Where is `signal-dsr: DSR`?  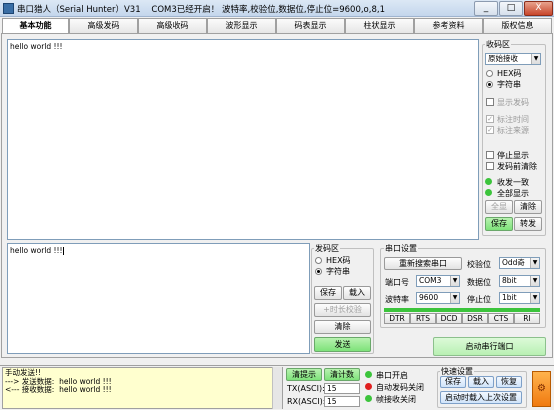 signal-dsr: DSR is located at coordinates (475, 318).